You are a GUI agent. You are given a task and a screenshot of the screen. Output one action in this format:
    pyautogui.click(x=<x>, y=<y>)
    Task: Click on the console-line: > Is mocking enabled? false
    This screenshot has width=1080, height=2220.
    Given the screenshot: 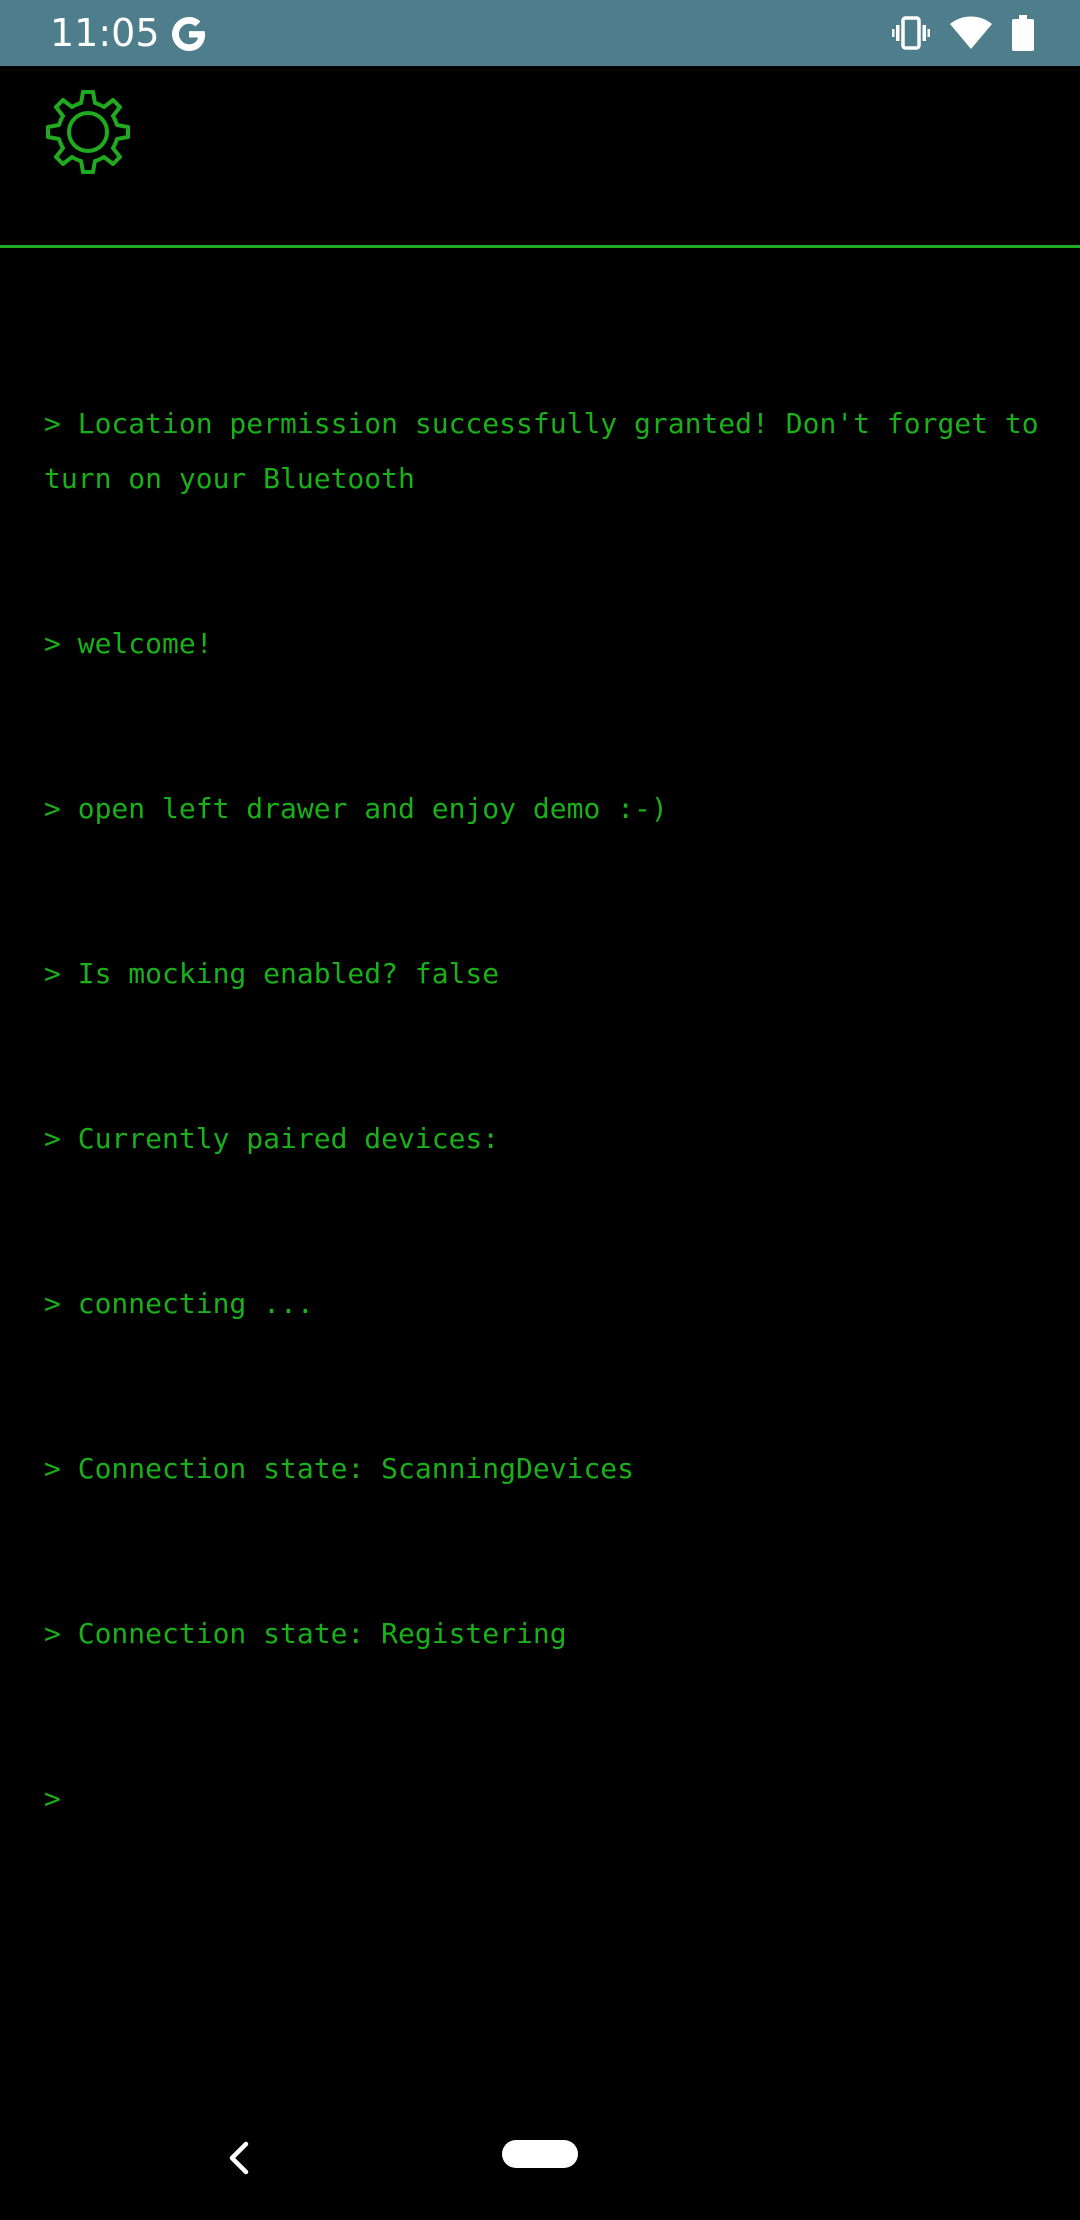 What is the action you would take?
    pyautogui.click(x=272, y=973)
    